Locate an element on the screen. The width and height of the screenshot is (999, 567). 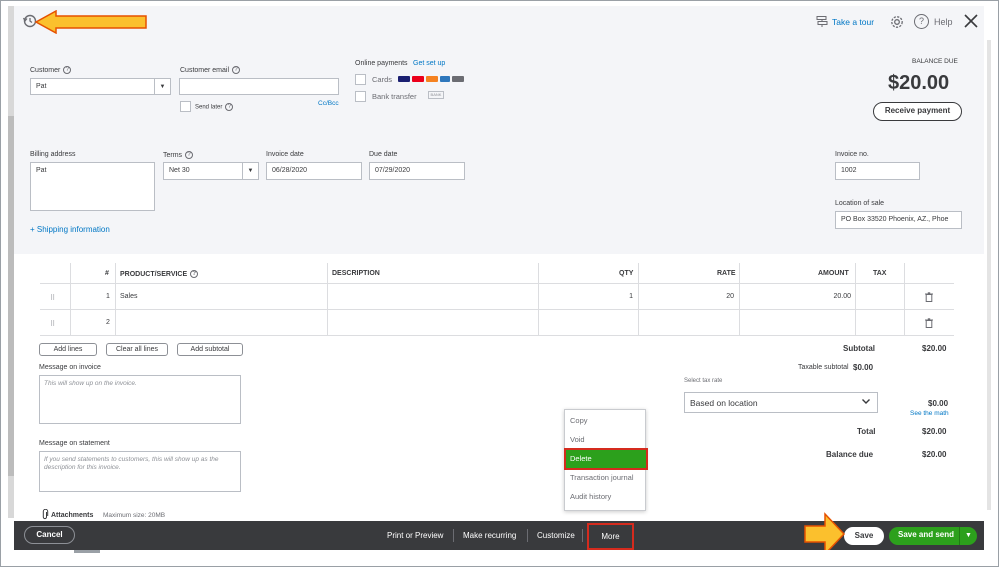
more-button: More is located at coordinates (610, 536).